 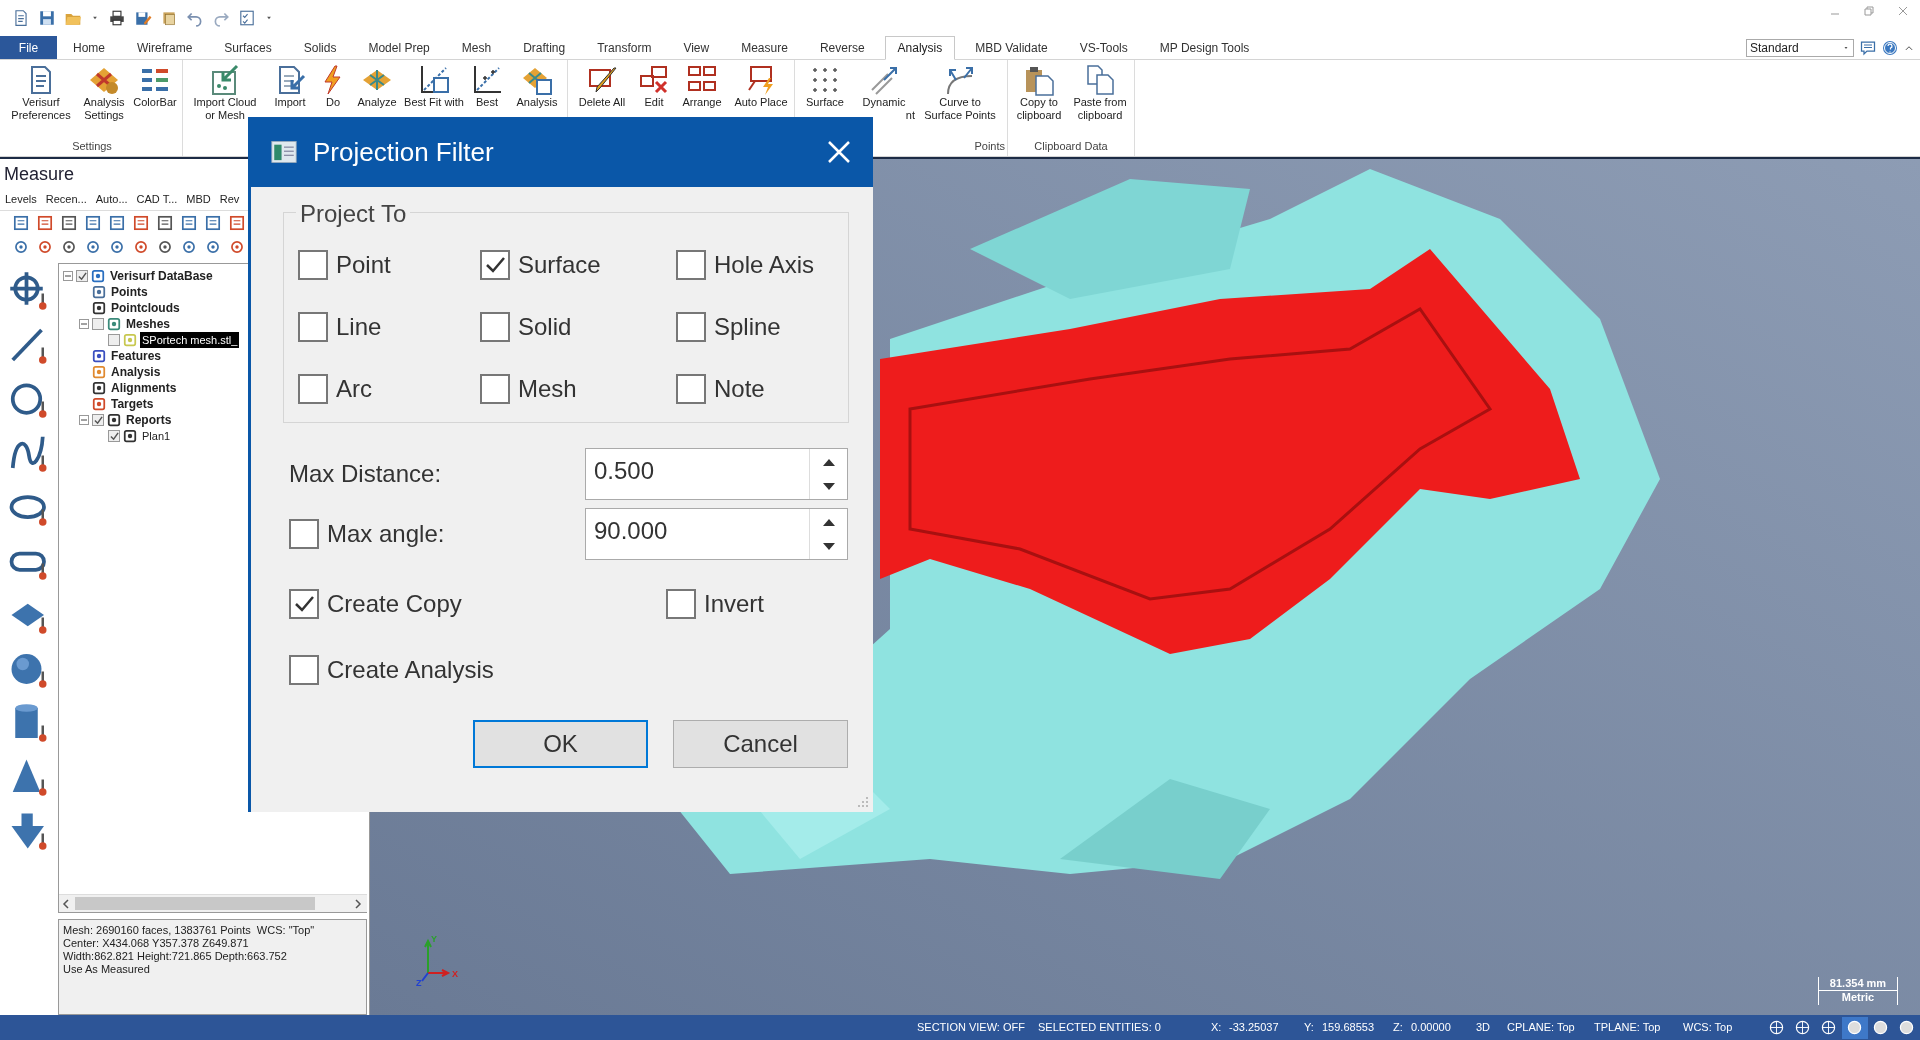 What do you see at coordinates (320, 47) in the screenshot?
I see `ribbon-tab: Solids` at bounding box center [320, 47].